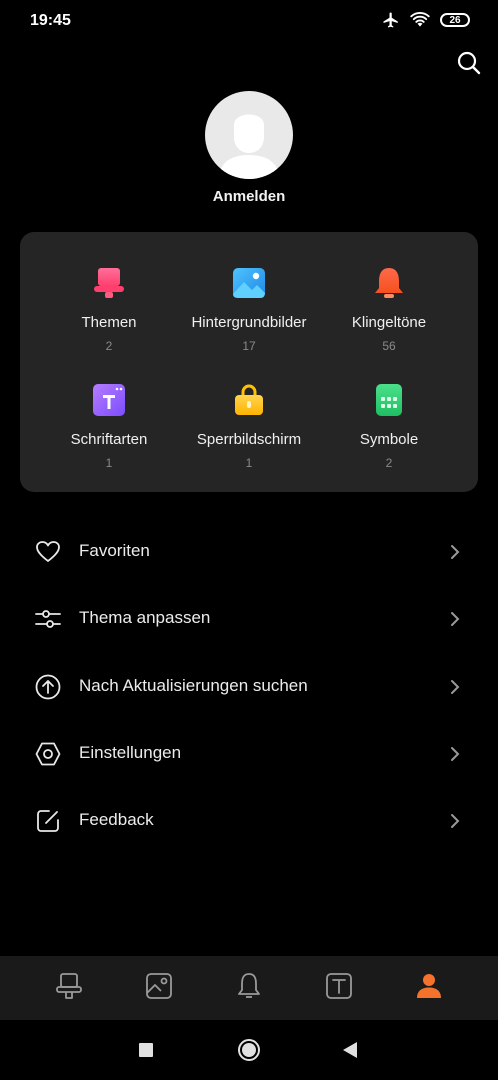 This screenshot has height=1080, width=498. I want to click on fonts-tab-icon, so click(339, 986).